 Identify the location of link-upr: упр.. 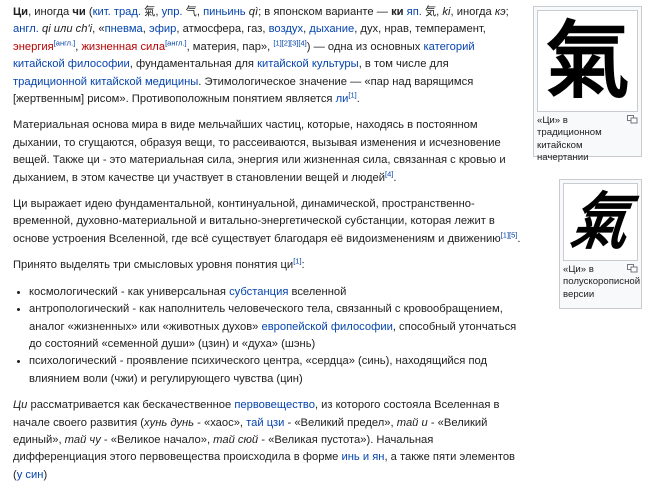
(172, 12).